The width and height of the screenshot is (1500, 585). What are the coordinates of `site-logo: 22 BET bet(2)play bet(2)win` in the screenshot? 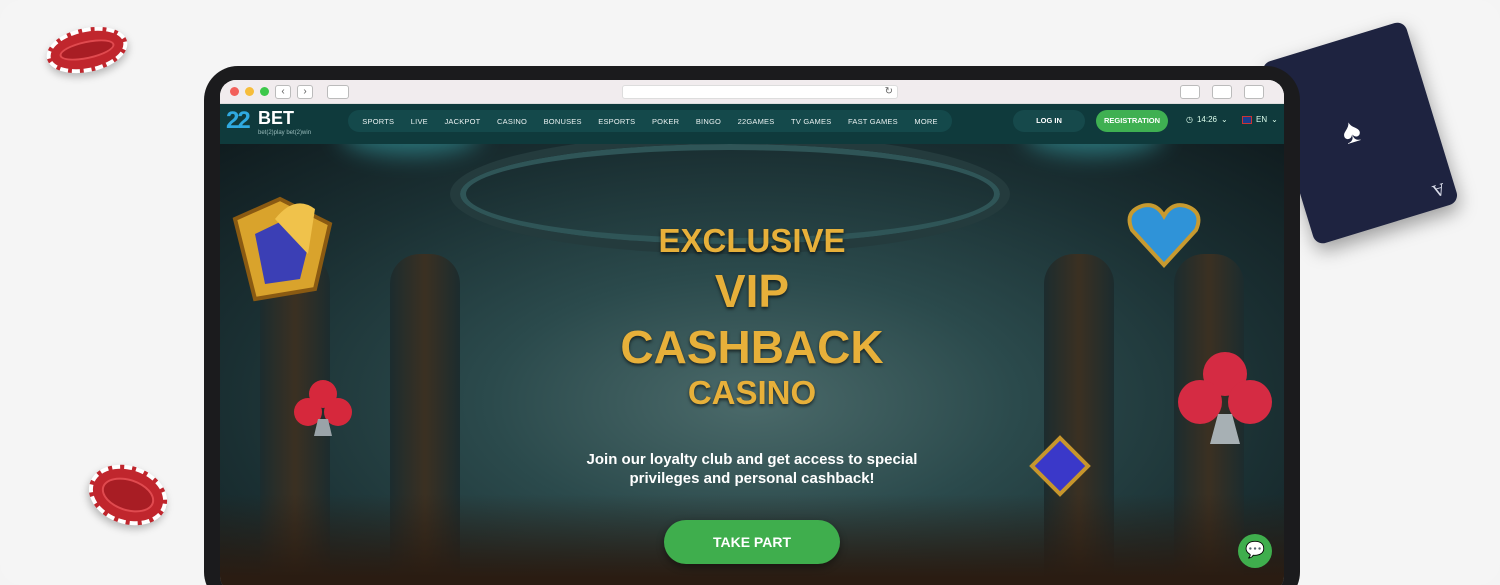 It's located at (281, 124).